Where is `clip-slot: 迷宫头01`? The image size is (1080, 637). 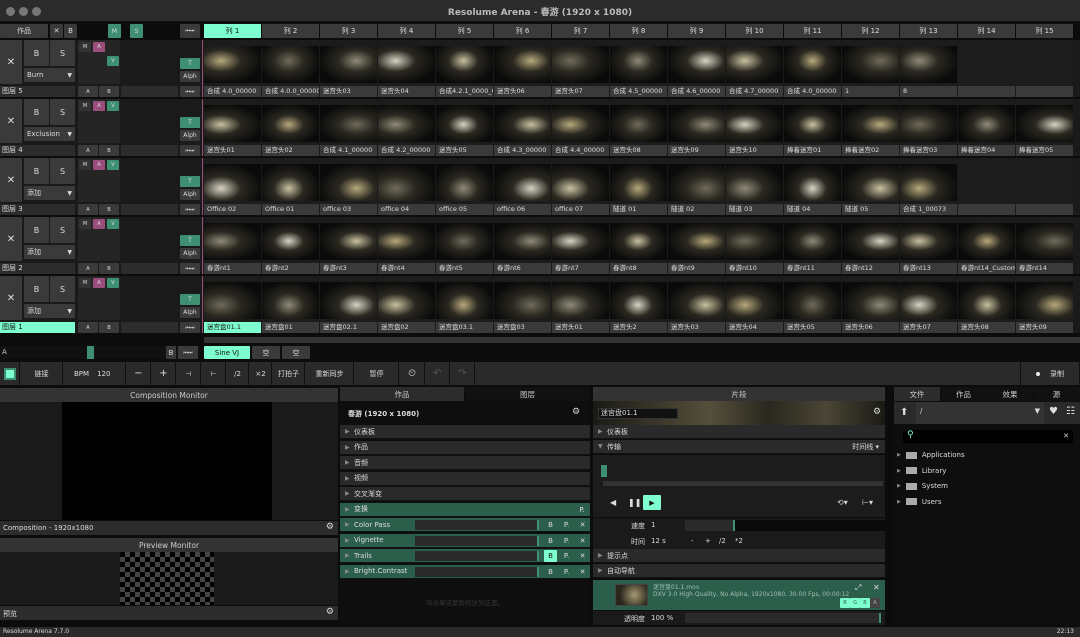
clip-slot: 迷宫头01 is located at coordinates (232, 127).